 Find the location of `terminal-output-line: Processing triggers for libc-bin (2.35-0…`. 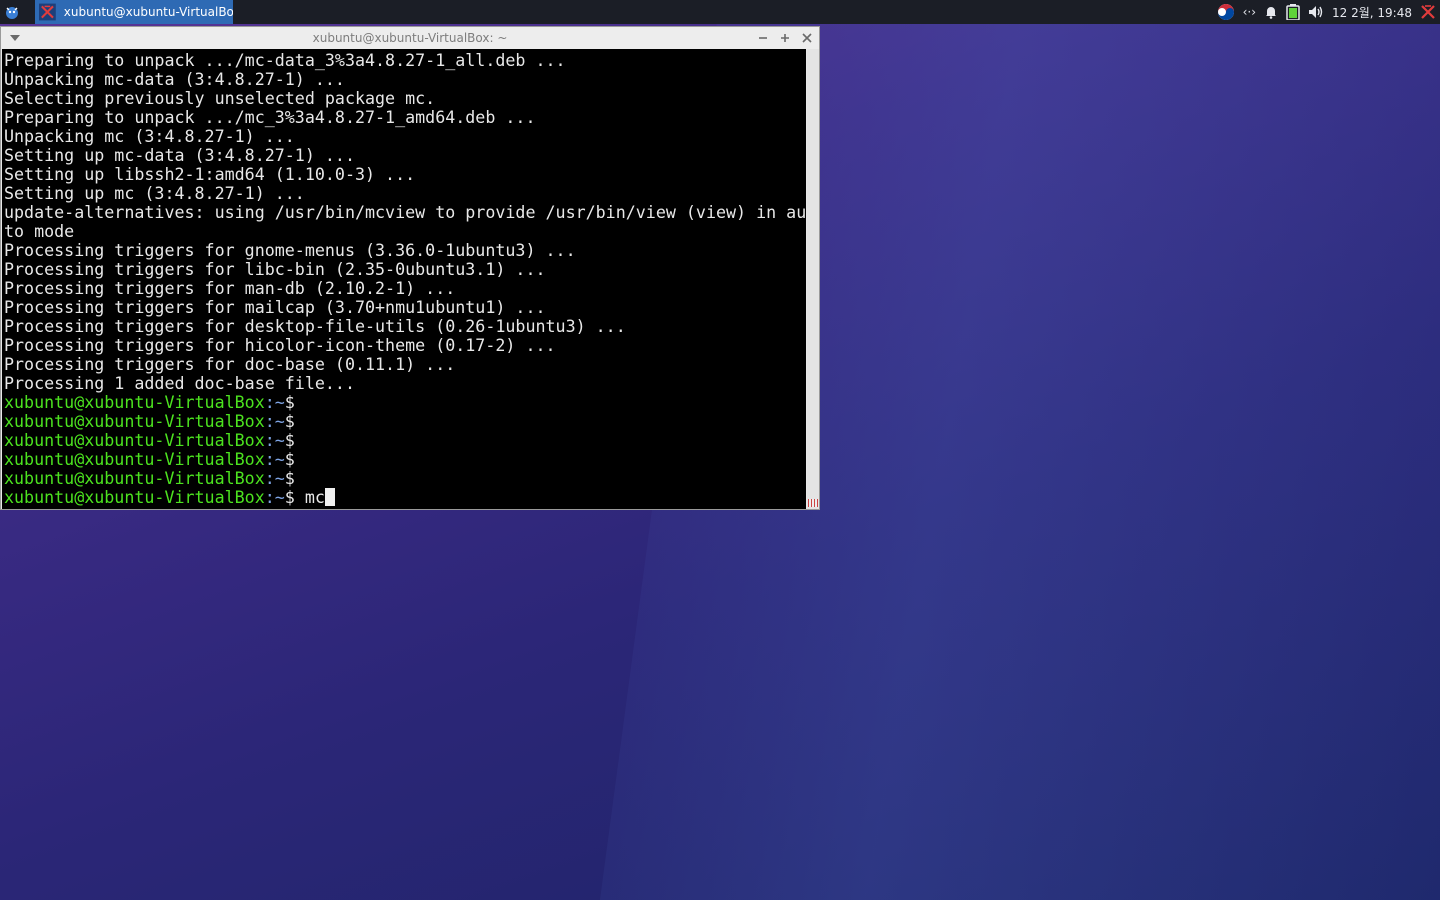

terminal-output-line: Processing triggers for libc-bin (2.35-0… is located at coordinates (275, 269).